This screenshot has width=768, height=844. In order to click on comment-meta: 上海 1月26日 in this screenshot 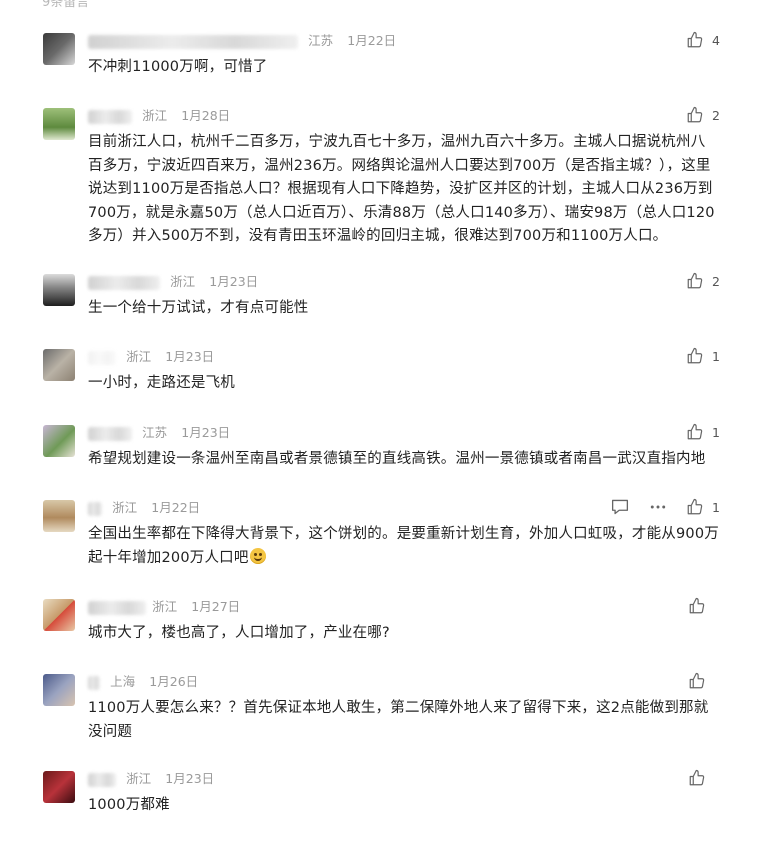, I will do `click(143, 682)`.